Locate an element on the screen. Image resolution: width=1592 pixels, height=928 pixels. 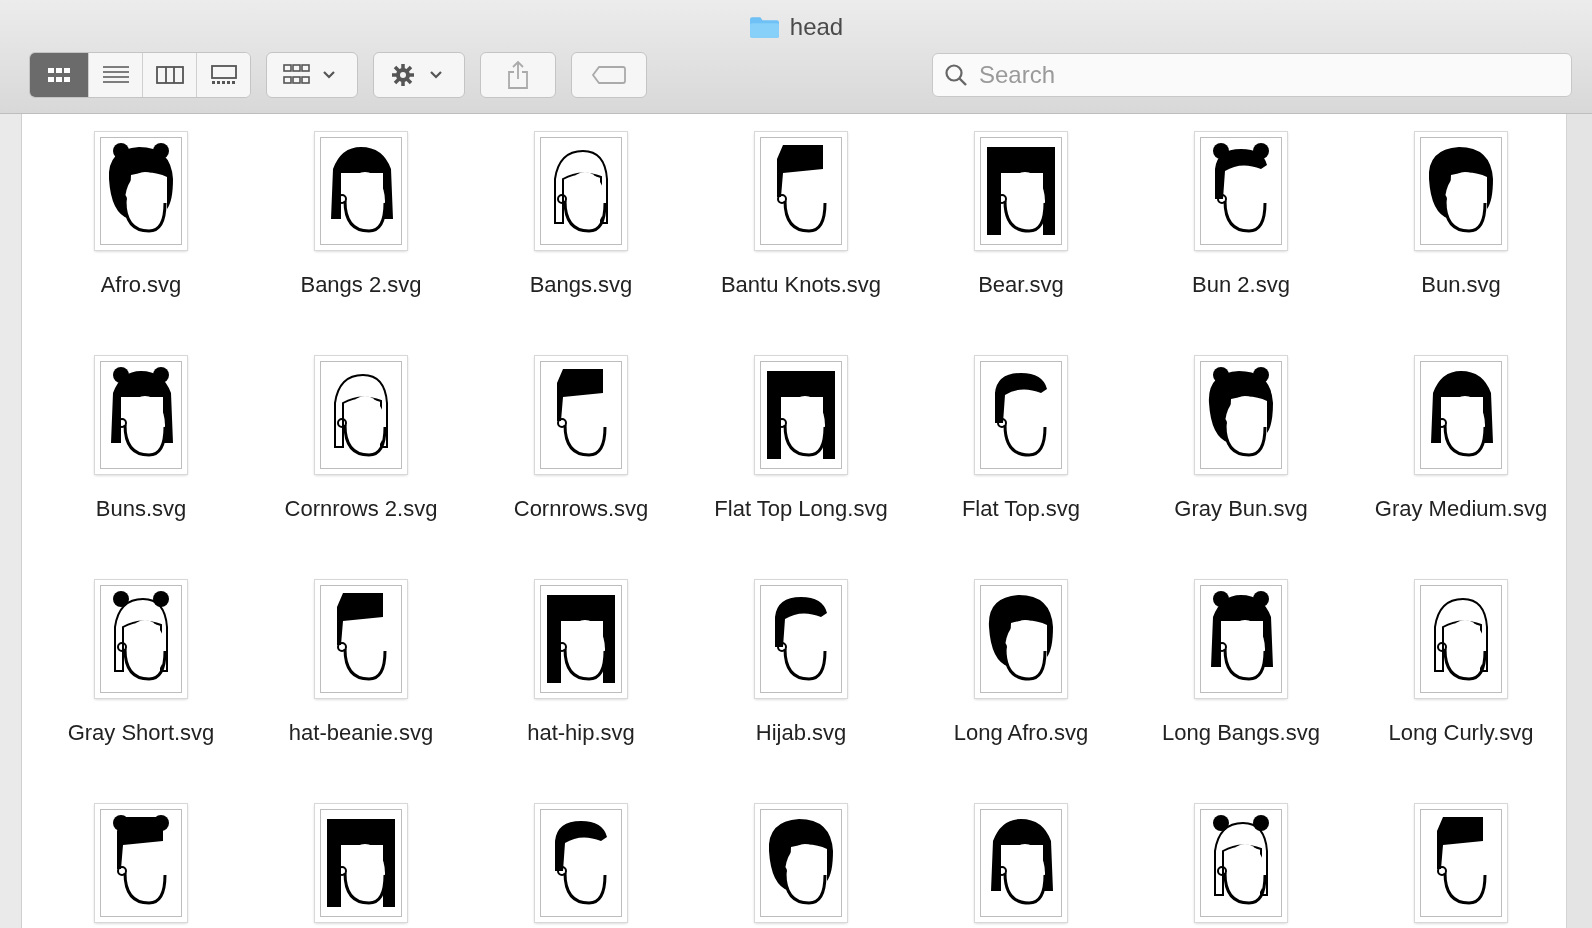
list-icon is located at coordinates (115, 75).